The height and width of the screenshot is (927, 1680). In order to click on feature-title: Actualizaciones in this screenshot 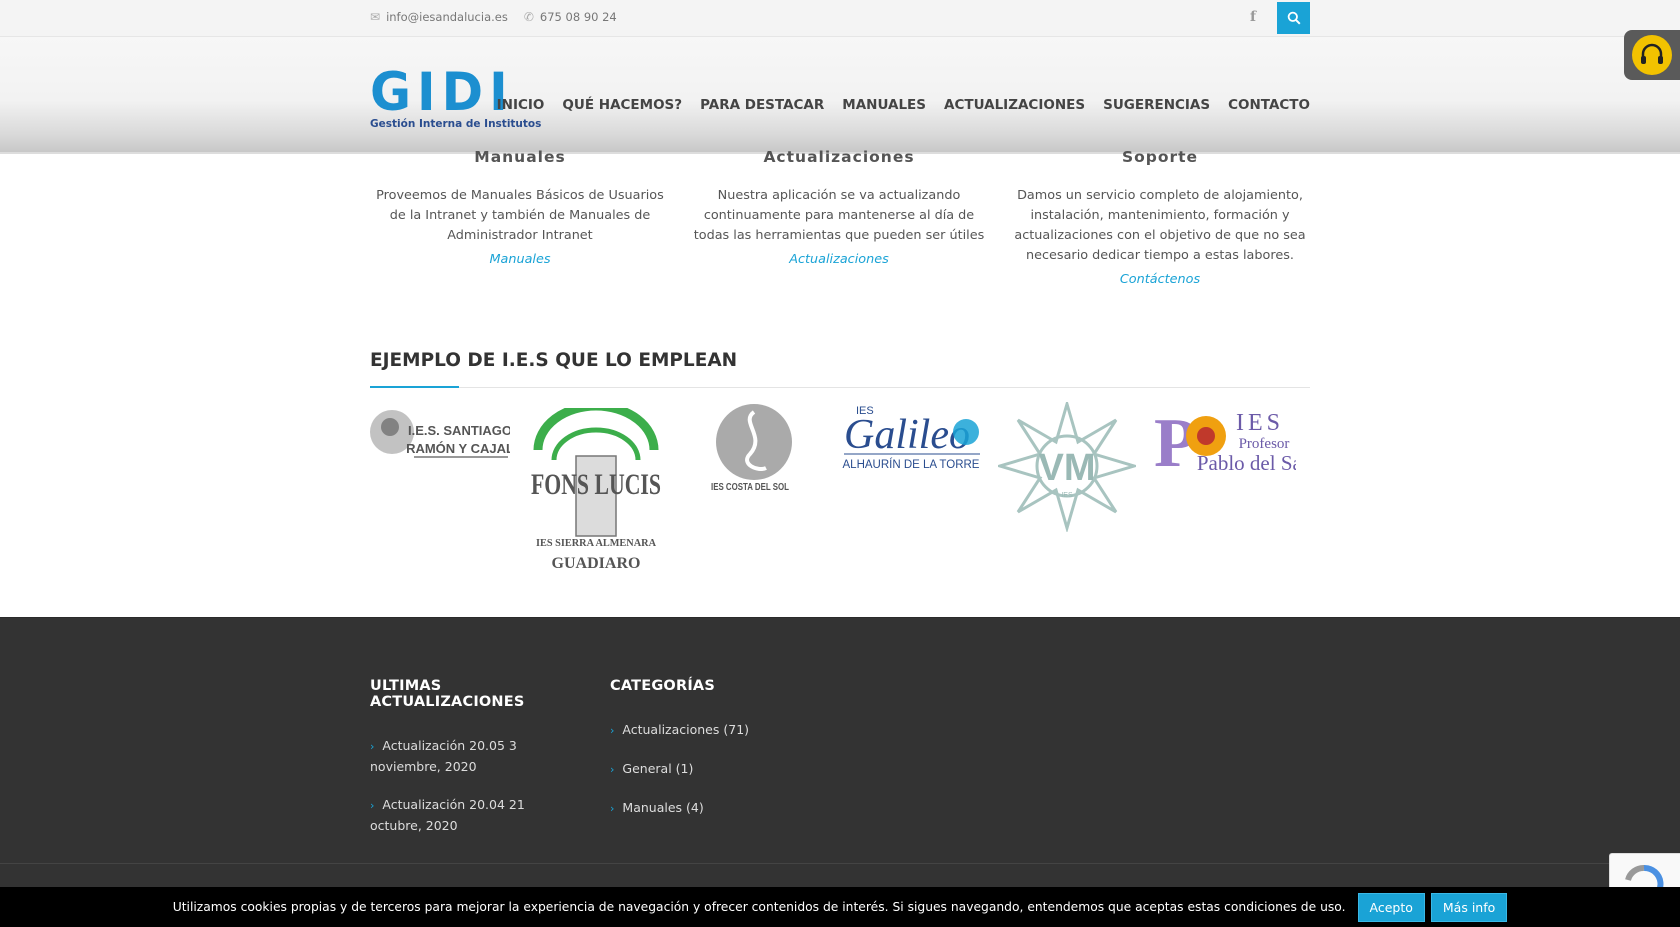, I will do `click(839, 157)`.